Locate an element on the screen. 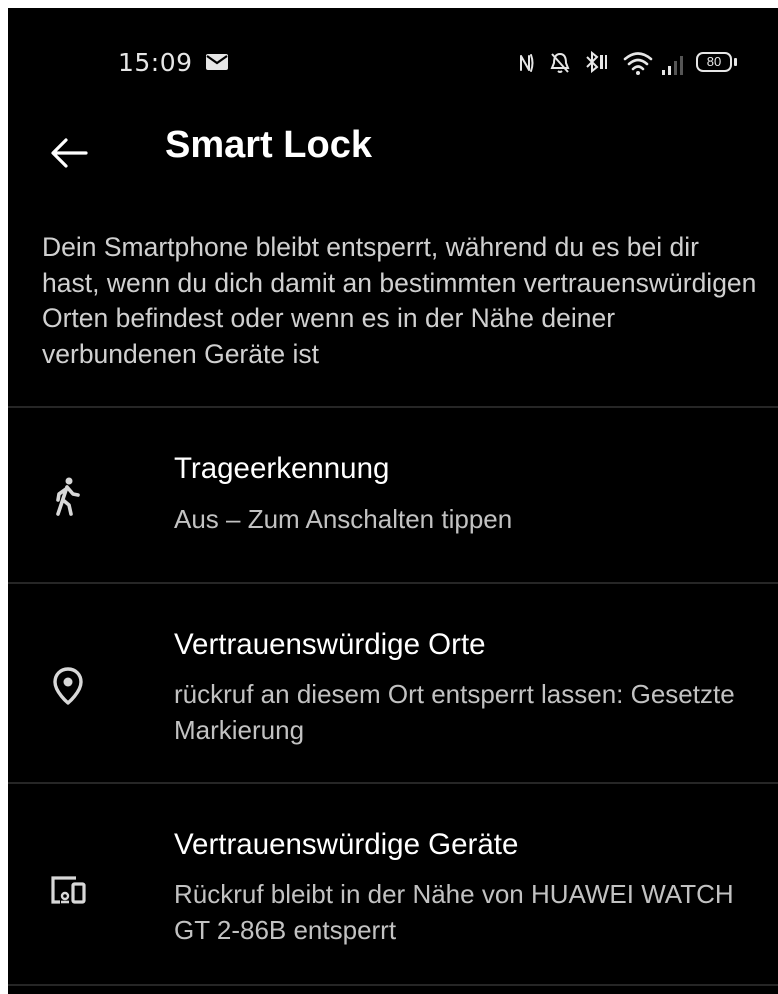  back-button is located at coordinates (71, 153).